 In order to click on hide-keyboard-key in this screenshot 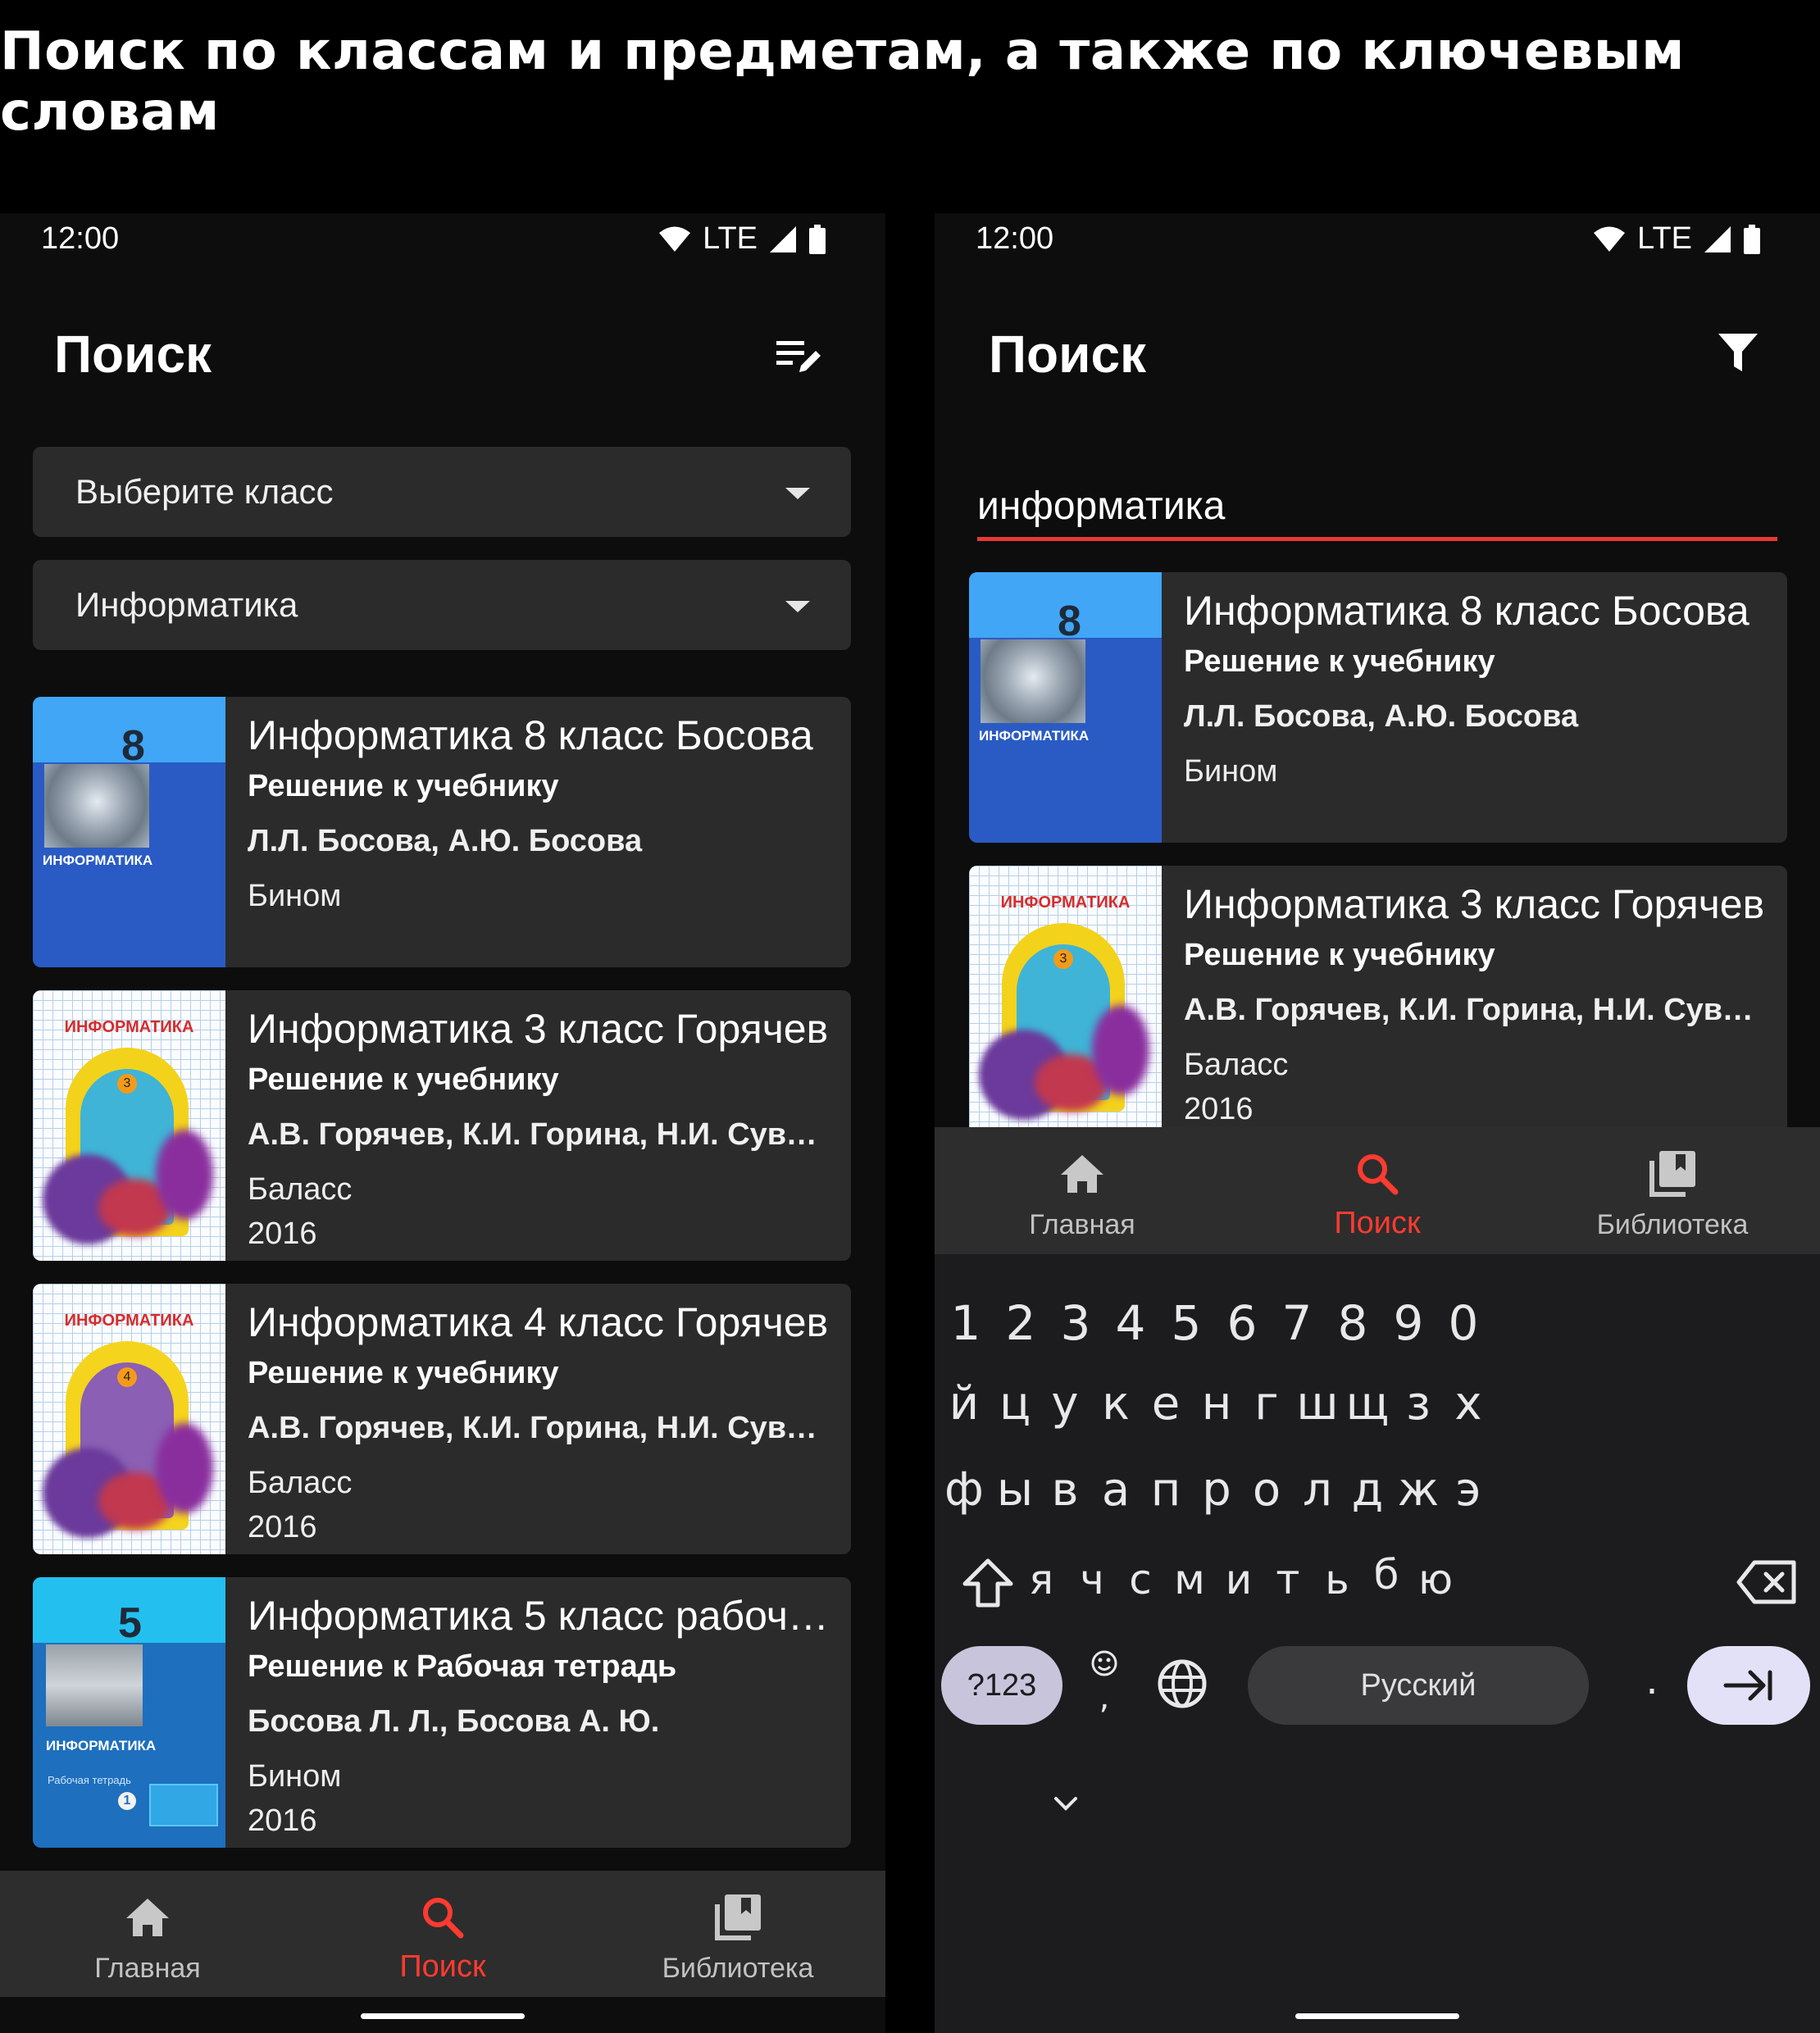, I will do `click(1065, 1805)`.